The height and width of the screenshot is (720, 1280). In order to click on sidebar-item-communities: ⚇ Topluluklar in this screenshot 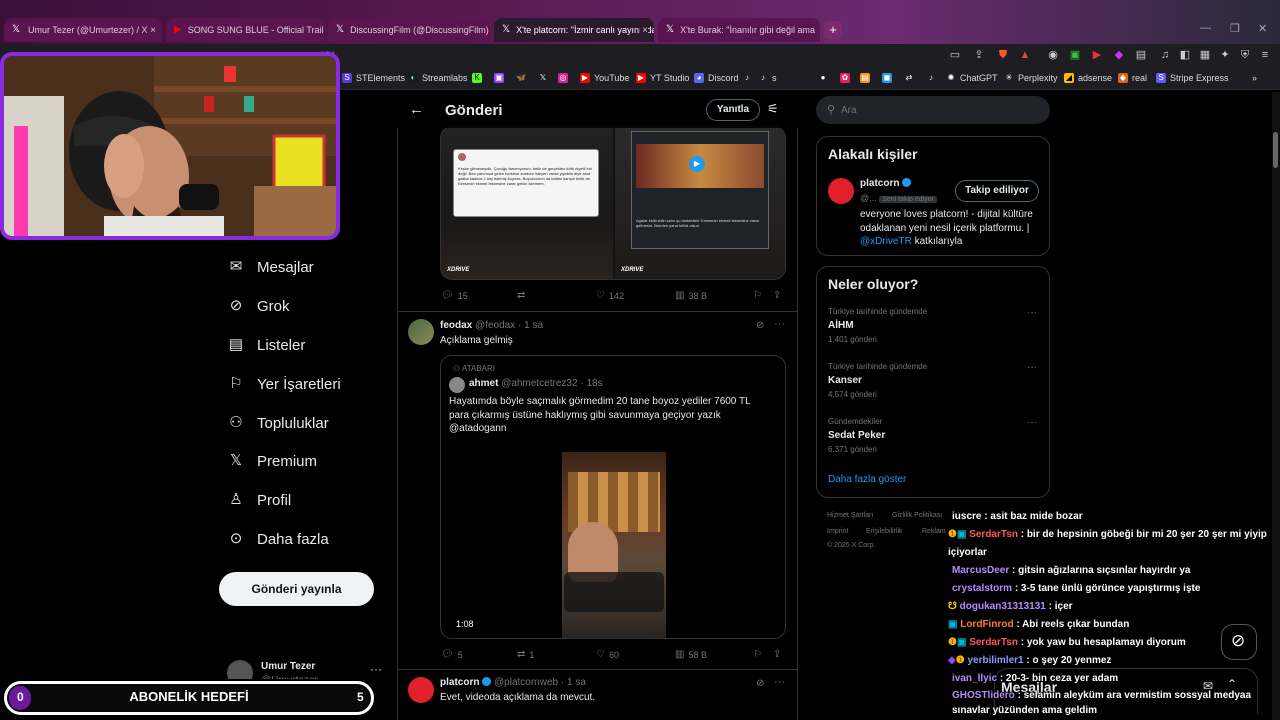, I will do `click(277, 423)`.